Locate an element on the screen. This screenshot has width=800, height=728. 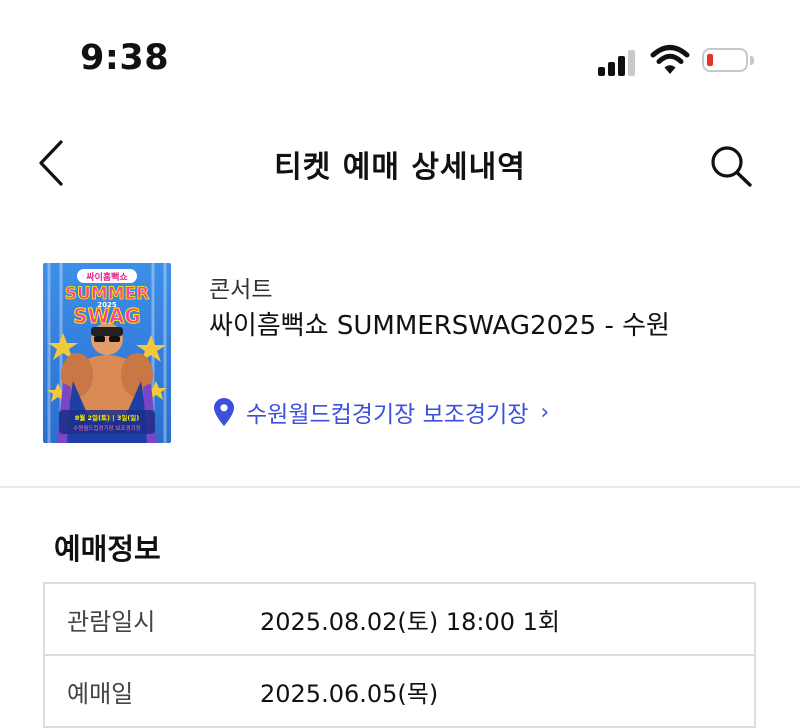
poster-title-line2: SWAG is located at coordinates (106, 316).